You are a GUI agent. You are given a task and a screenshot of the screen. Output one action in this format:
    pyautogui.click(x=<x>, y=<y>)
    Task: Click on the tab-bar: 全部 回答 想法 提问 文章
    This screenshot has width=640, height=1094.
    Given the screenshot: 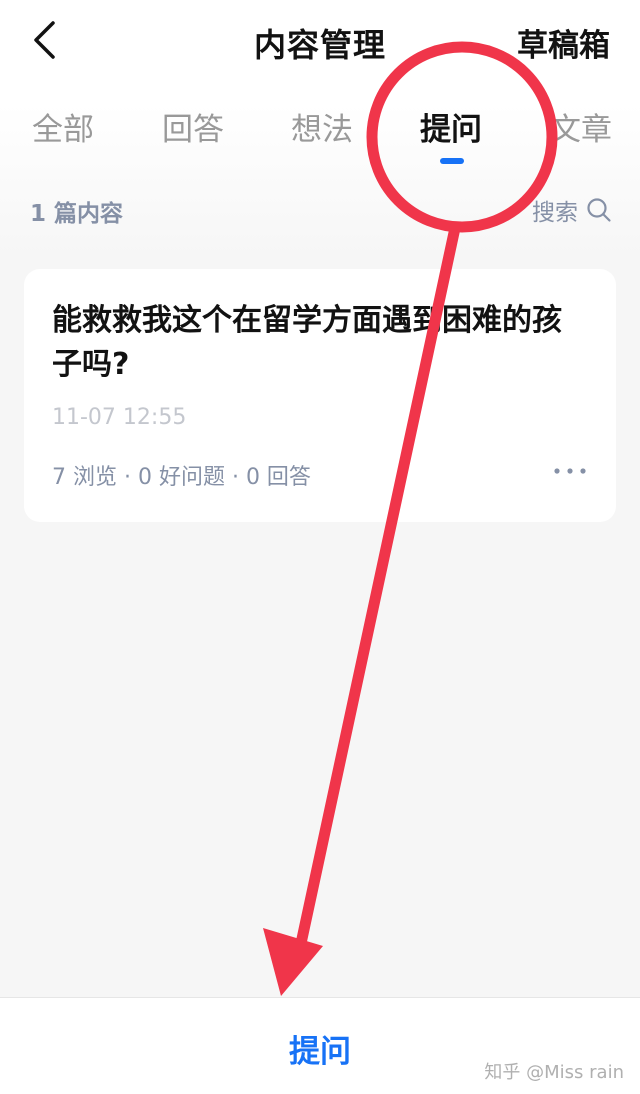 What is the action you would take?
    pyautogui.click(x=320, y=135)
    